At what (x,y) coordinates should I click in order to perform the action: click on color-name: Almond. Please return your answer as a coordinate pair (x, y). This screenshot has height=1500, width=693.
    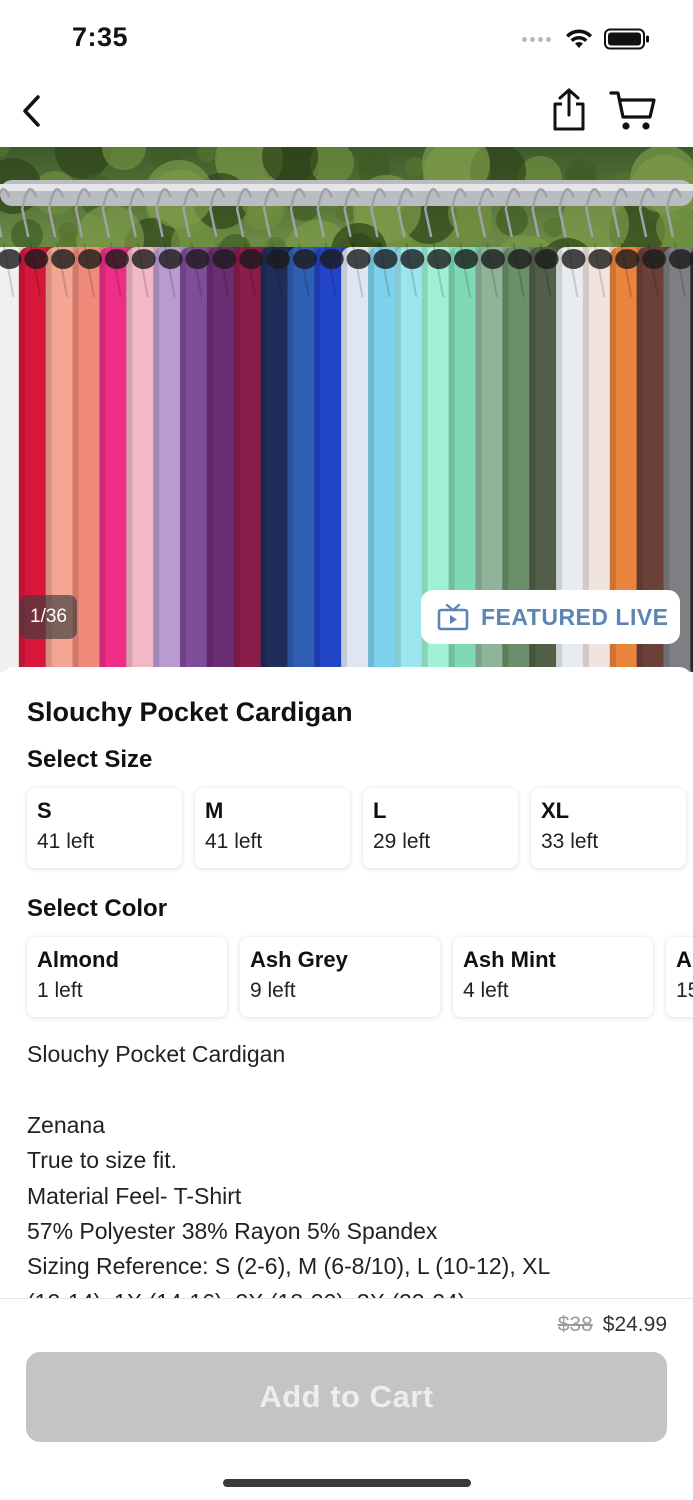
    Looking at the image, I should click on (78, 959).